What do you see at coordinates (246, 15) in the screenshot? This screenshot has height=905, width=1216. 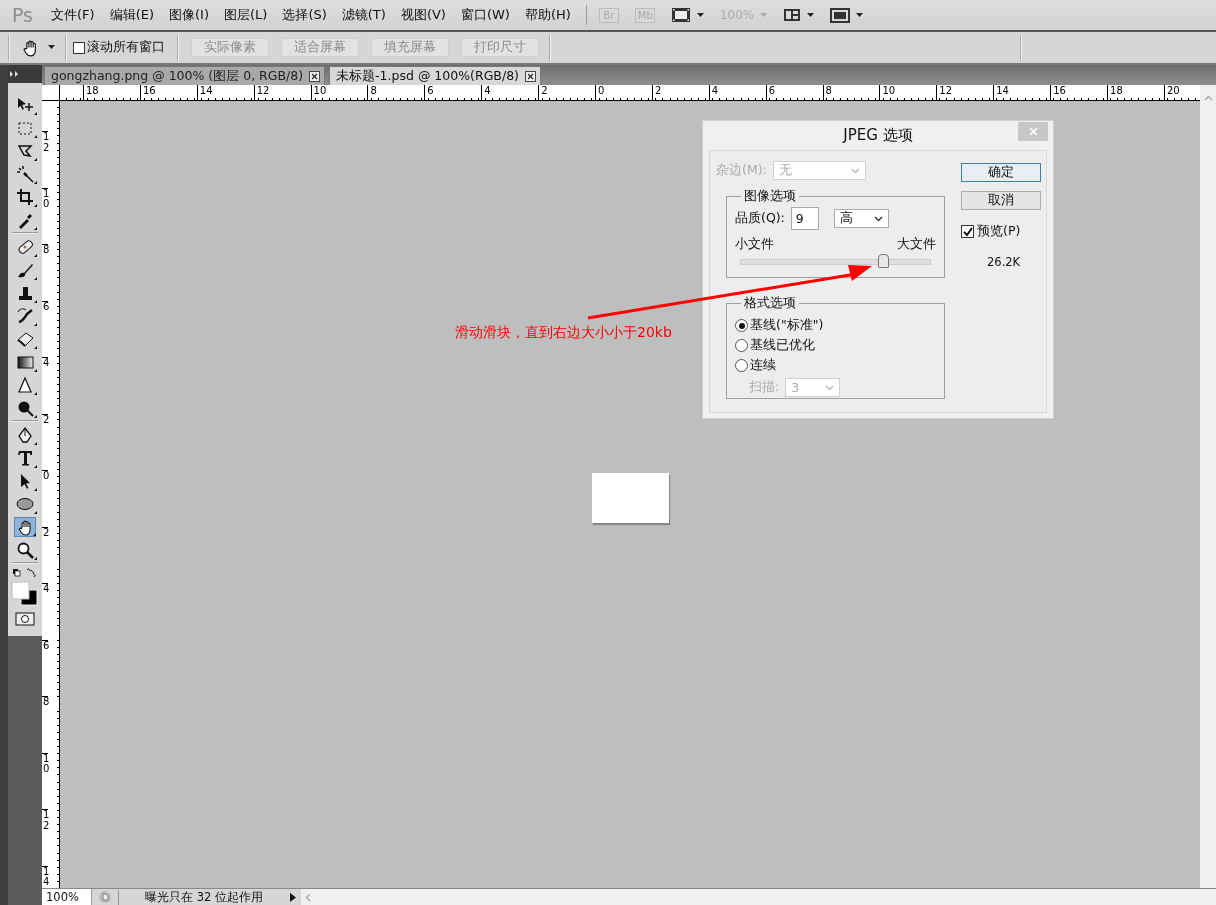 I see `menu-item: 图层(L)` at bounding box center [246, 15].